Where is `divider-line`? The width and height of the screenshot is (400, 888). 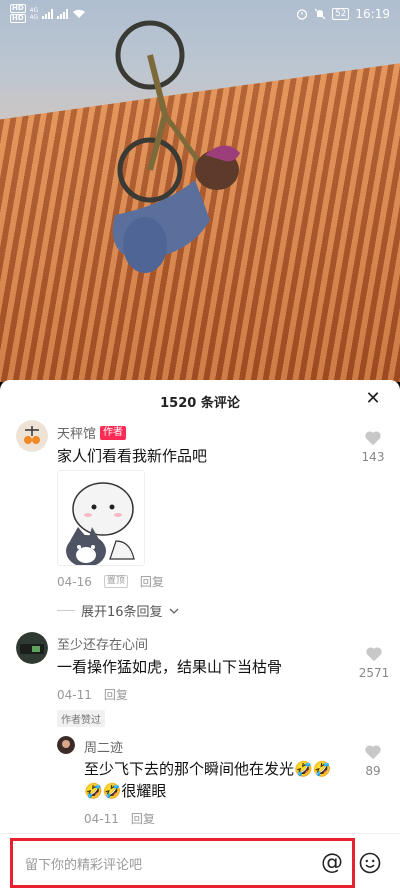 divider-line is located at coordinates (66, 610).